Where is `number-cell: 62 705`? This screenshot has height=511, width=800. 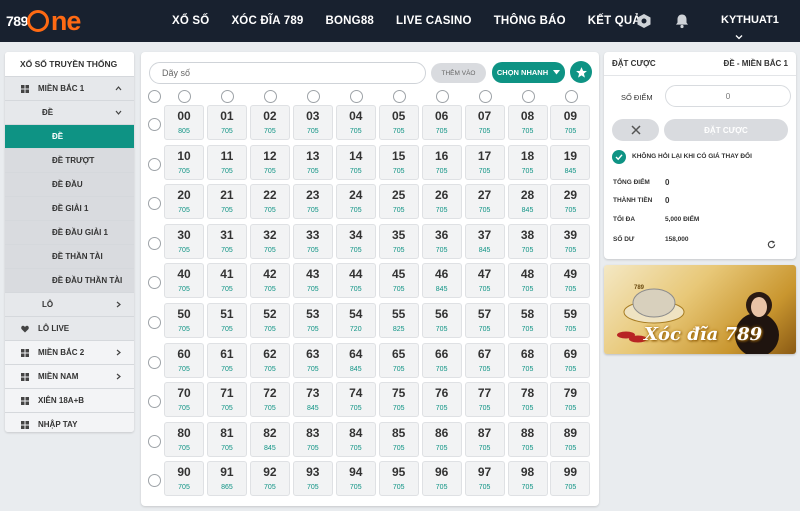
number-cell: 62 705 is located at coordinates (269, 360).